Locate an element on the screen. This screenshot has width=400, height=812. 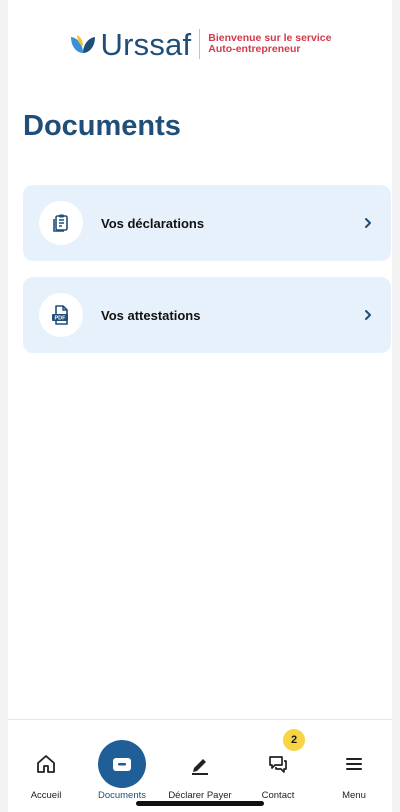
header-divider is located at coordinates (200, 44).